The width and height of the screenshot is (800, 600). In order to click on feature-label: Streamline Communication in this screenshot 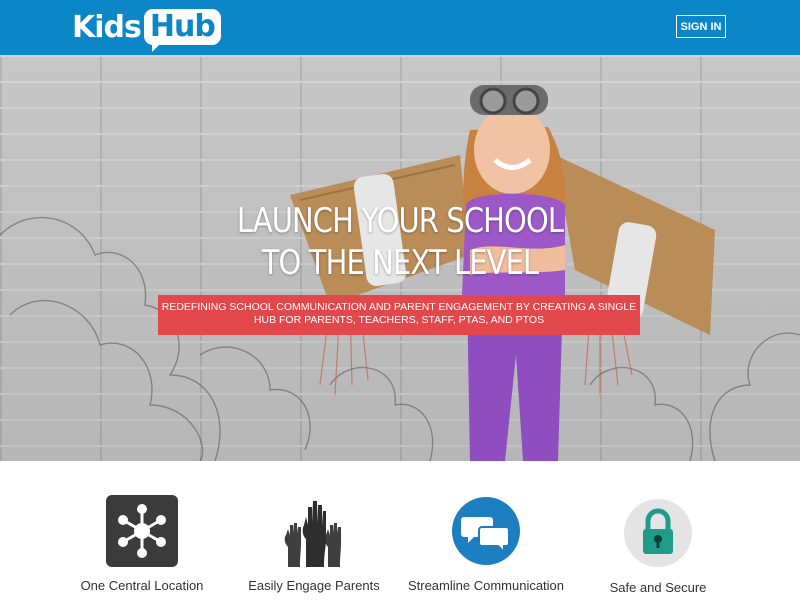, I will do `click(486, 585)`.